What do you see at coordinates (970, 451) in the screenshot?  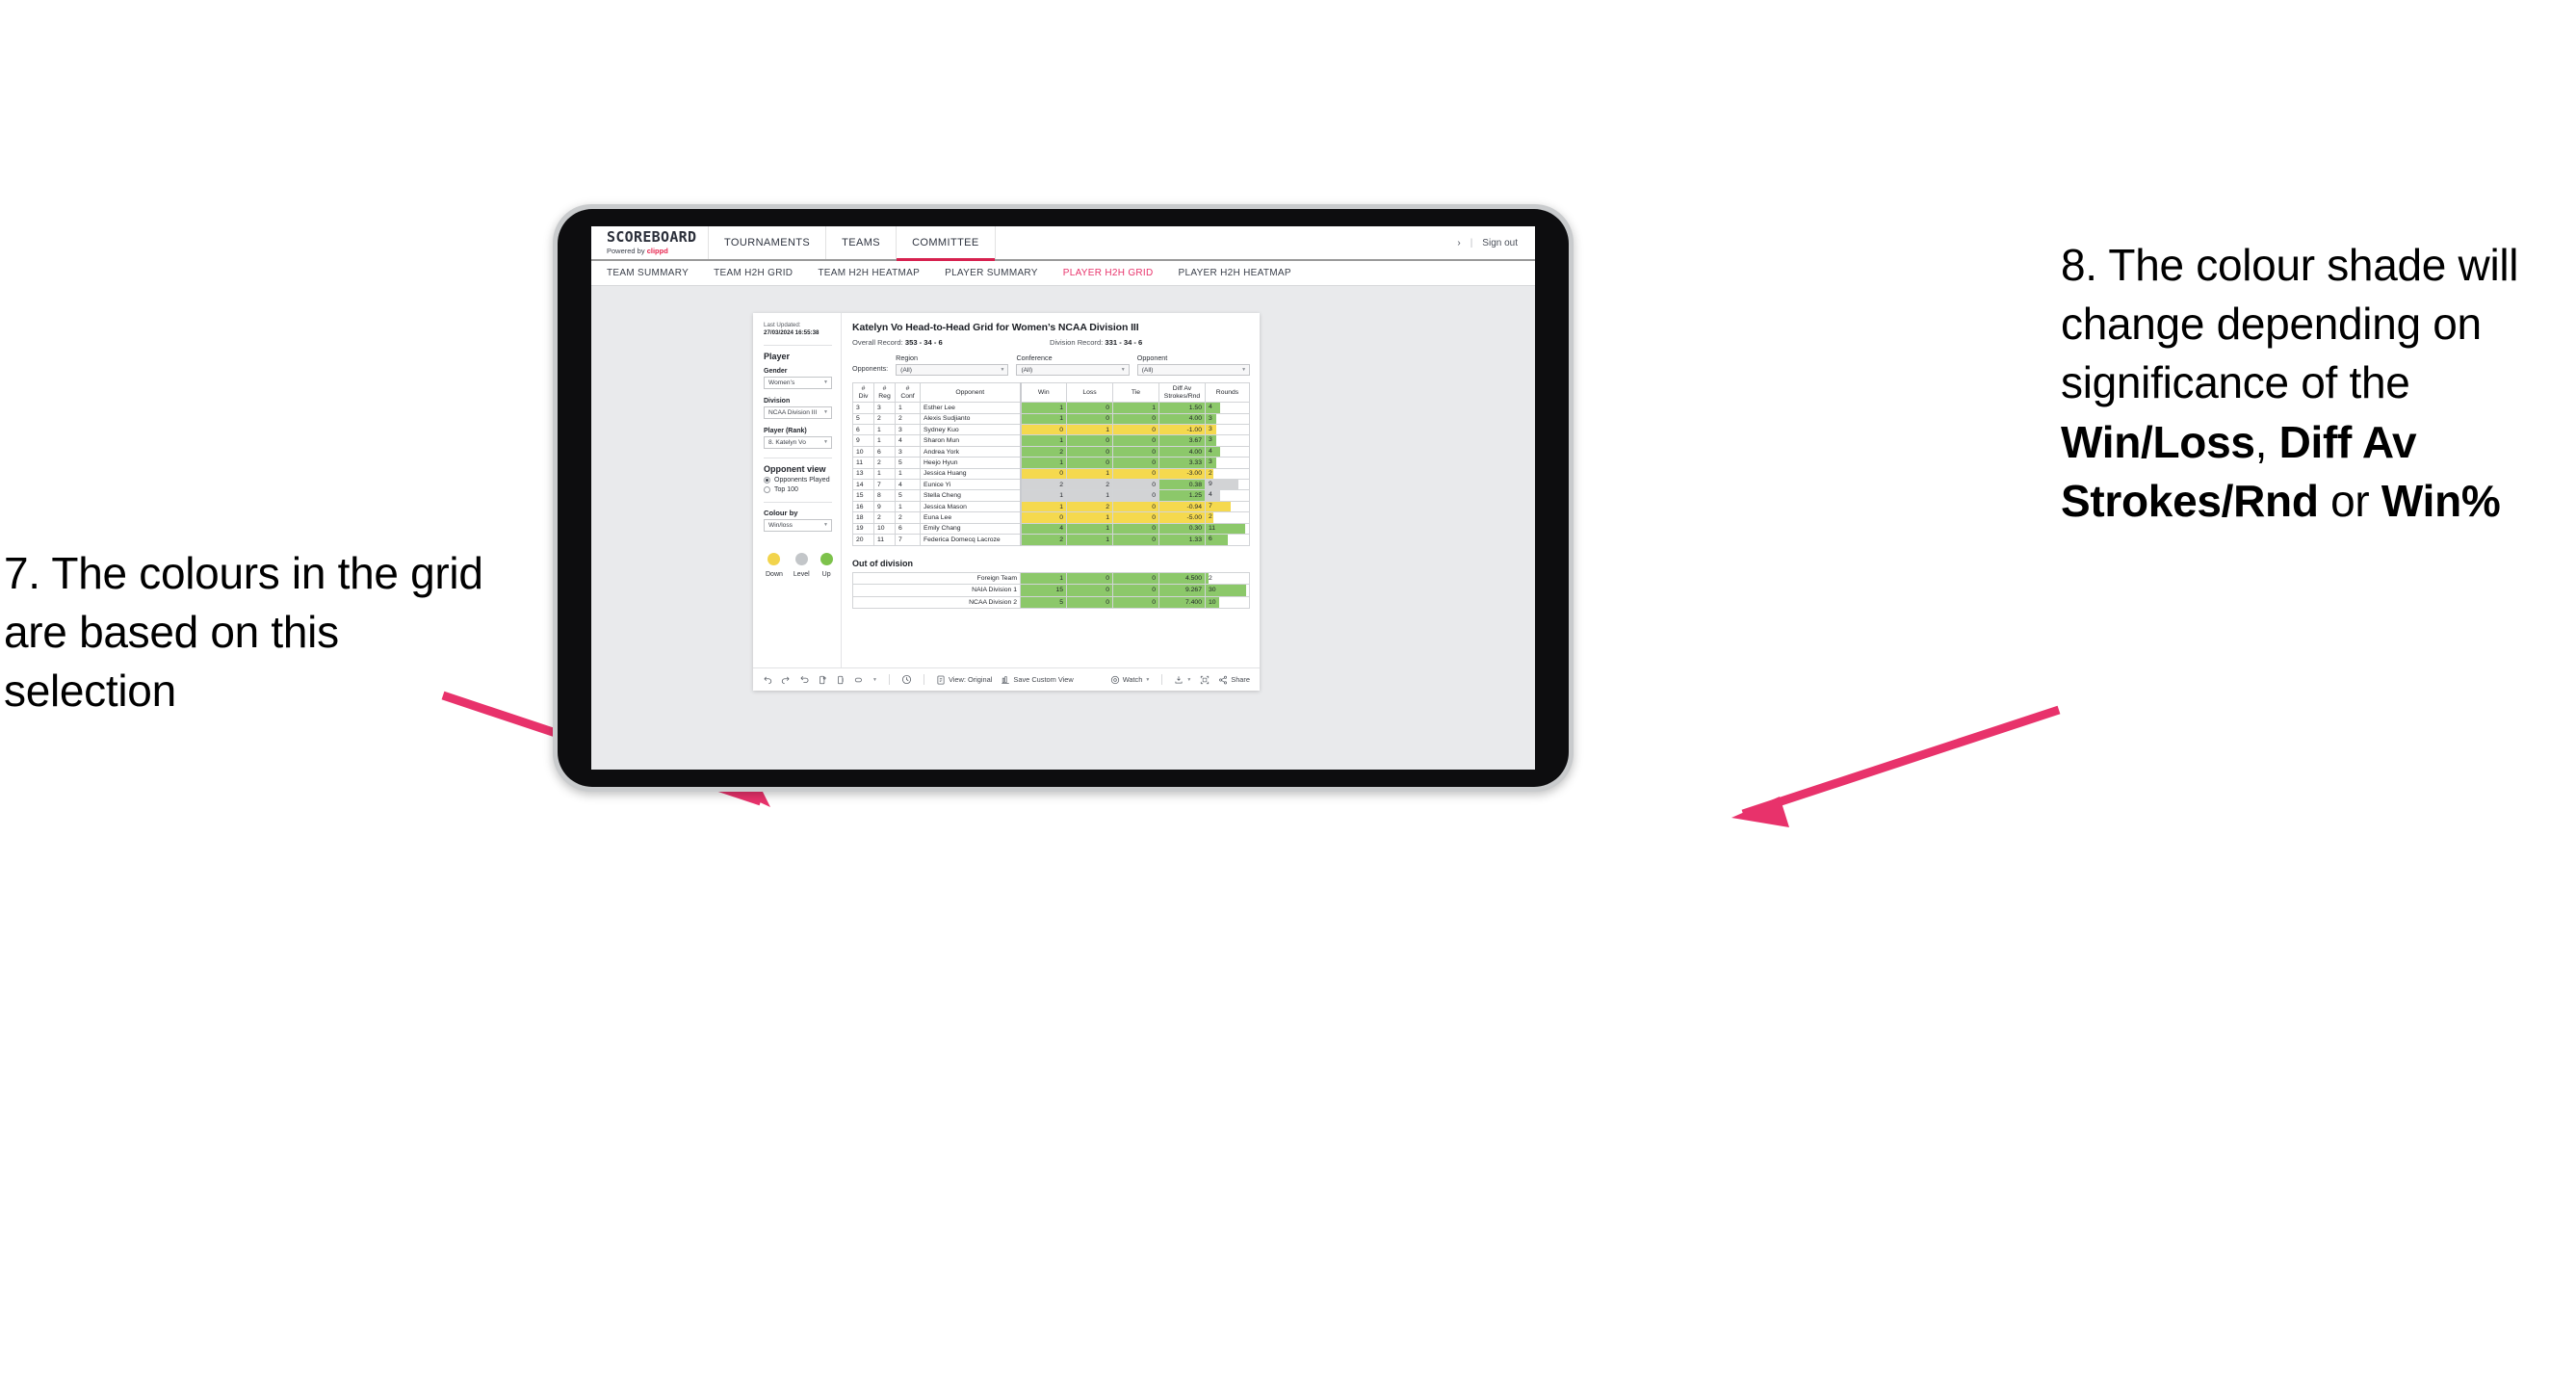 I see `cell-opponent: Andrea York` at bounding box center [970, 451].